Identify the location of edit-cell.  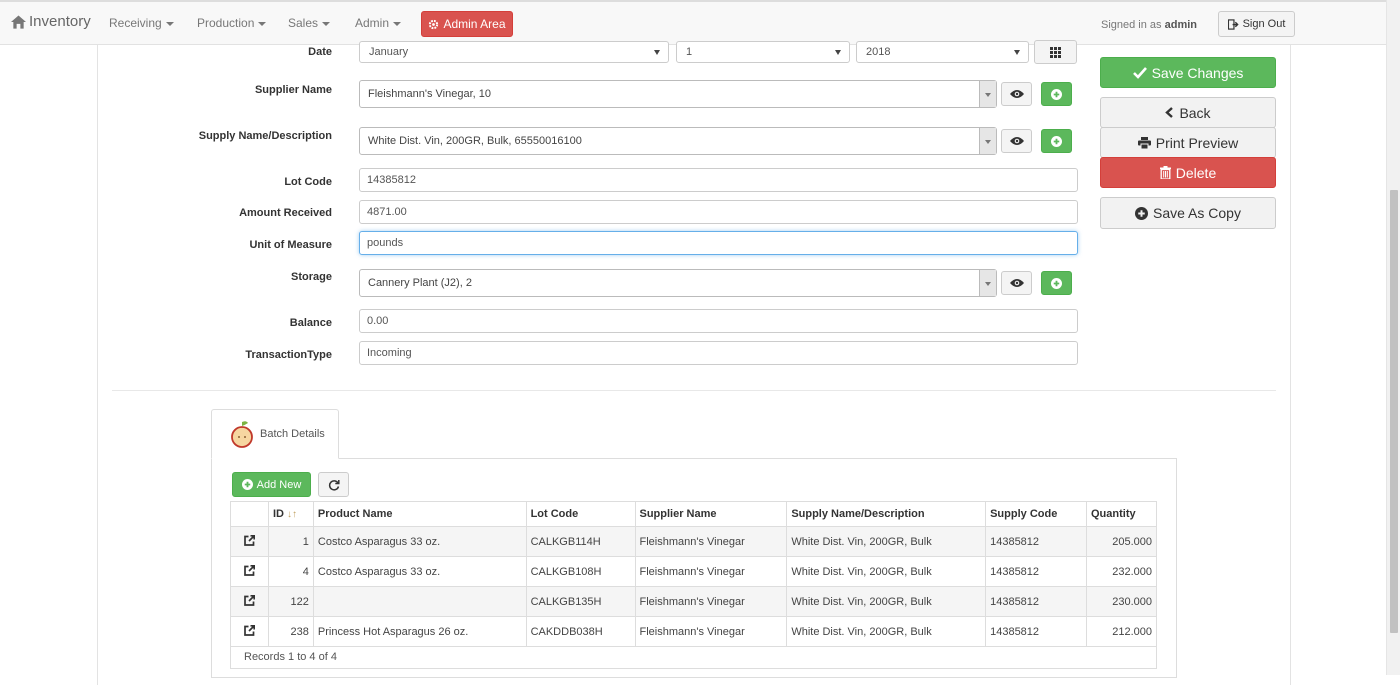
(249, 571).